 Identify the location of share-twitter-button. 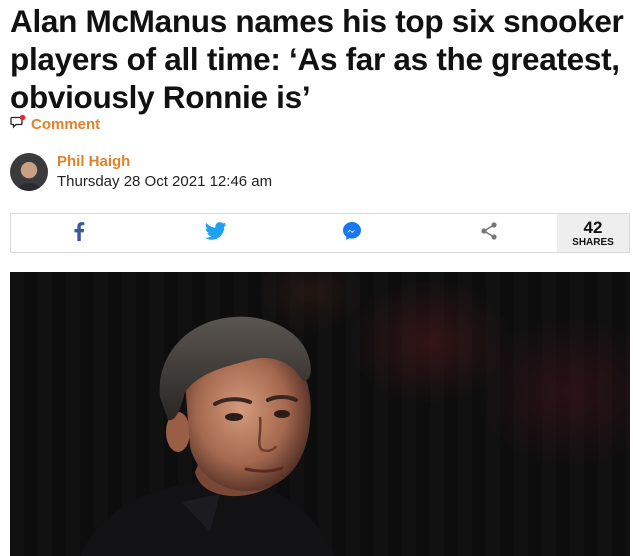
(216, 233).